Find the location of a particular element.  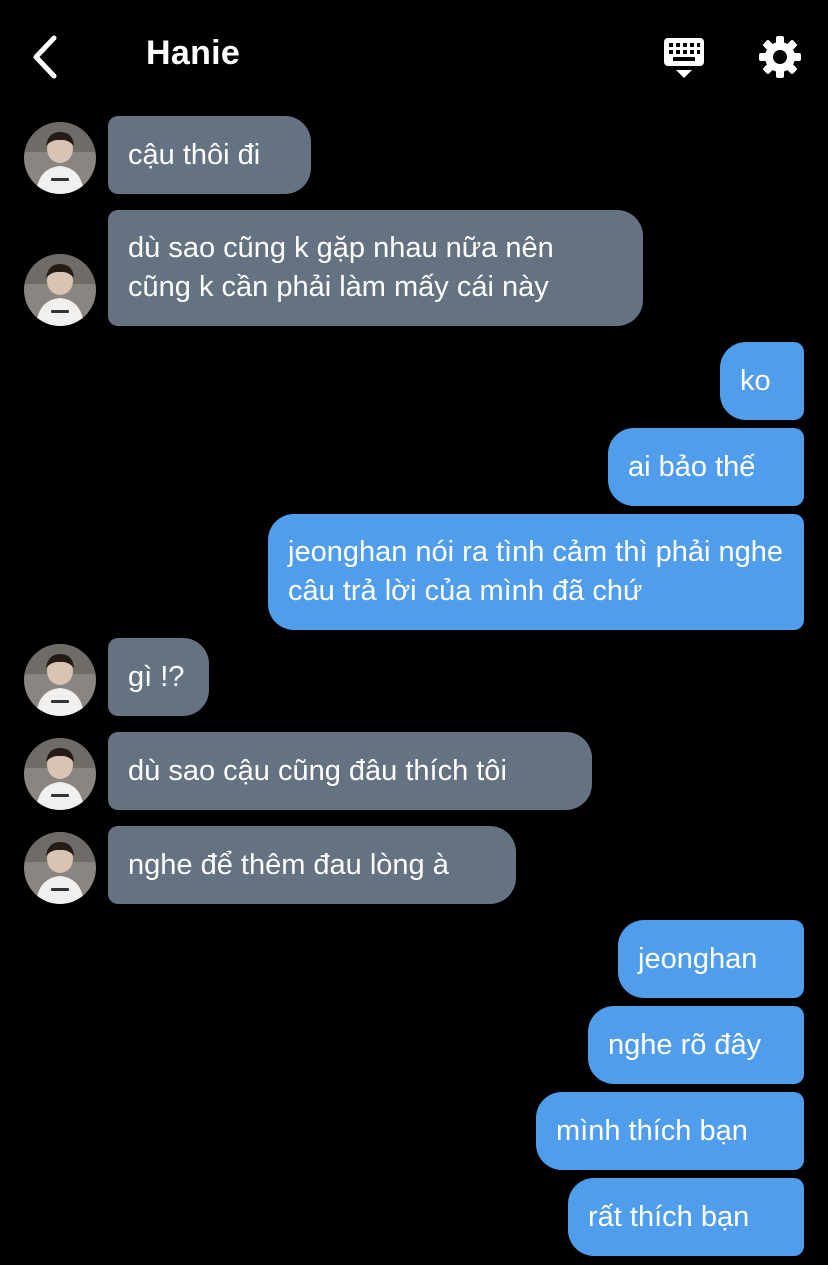

chevron-left-icon is located at coordinates (45, 57).